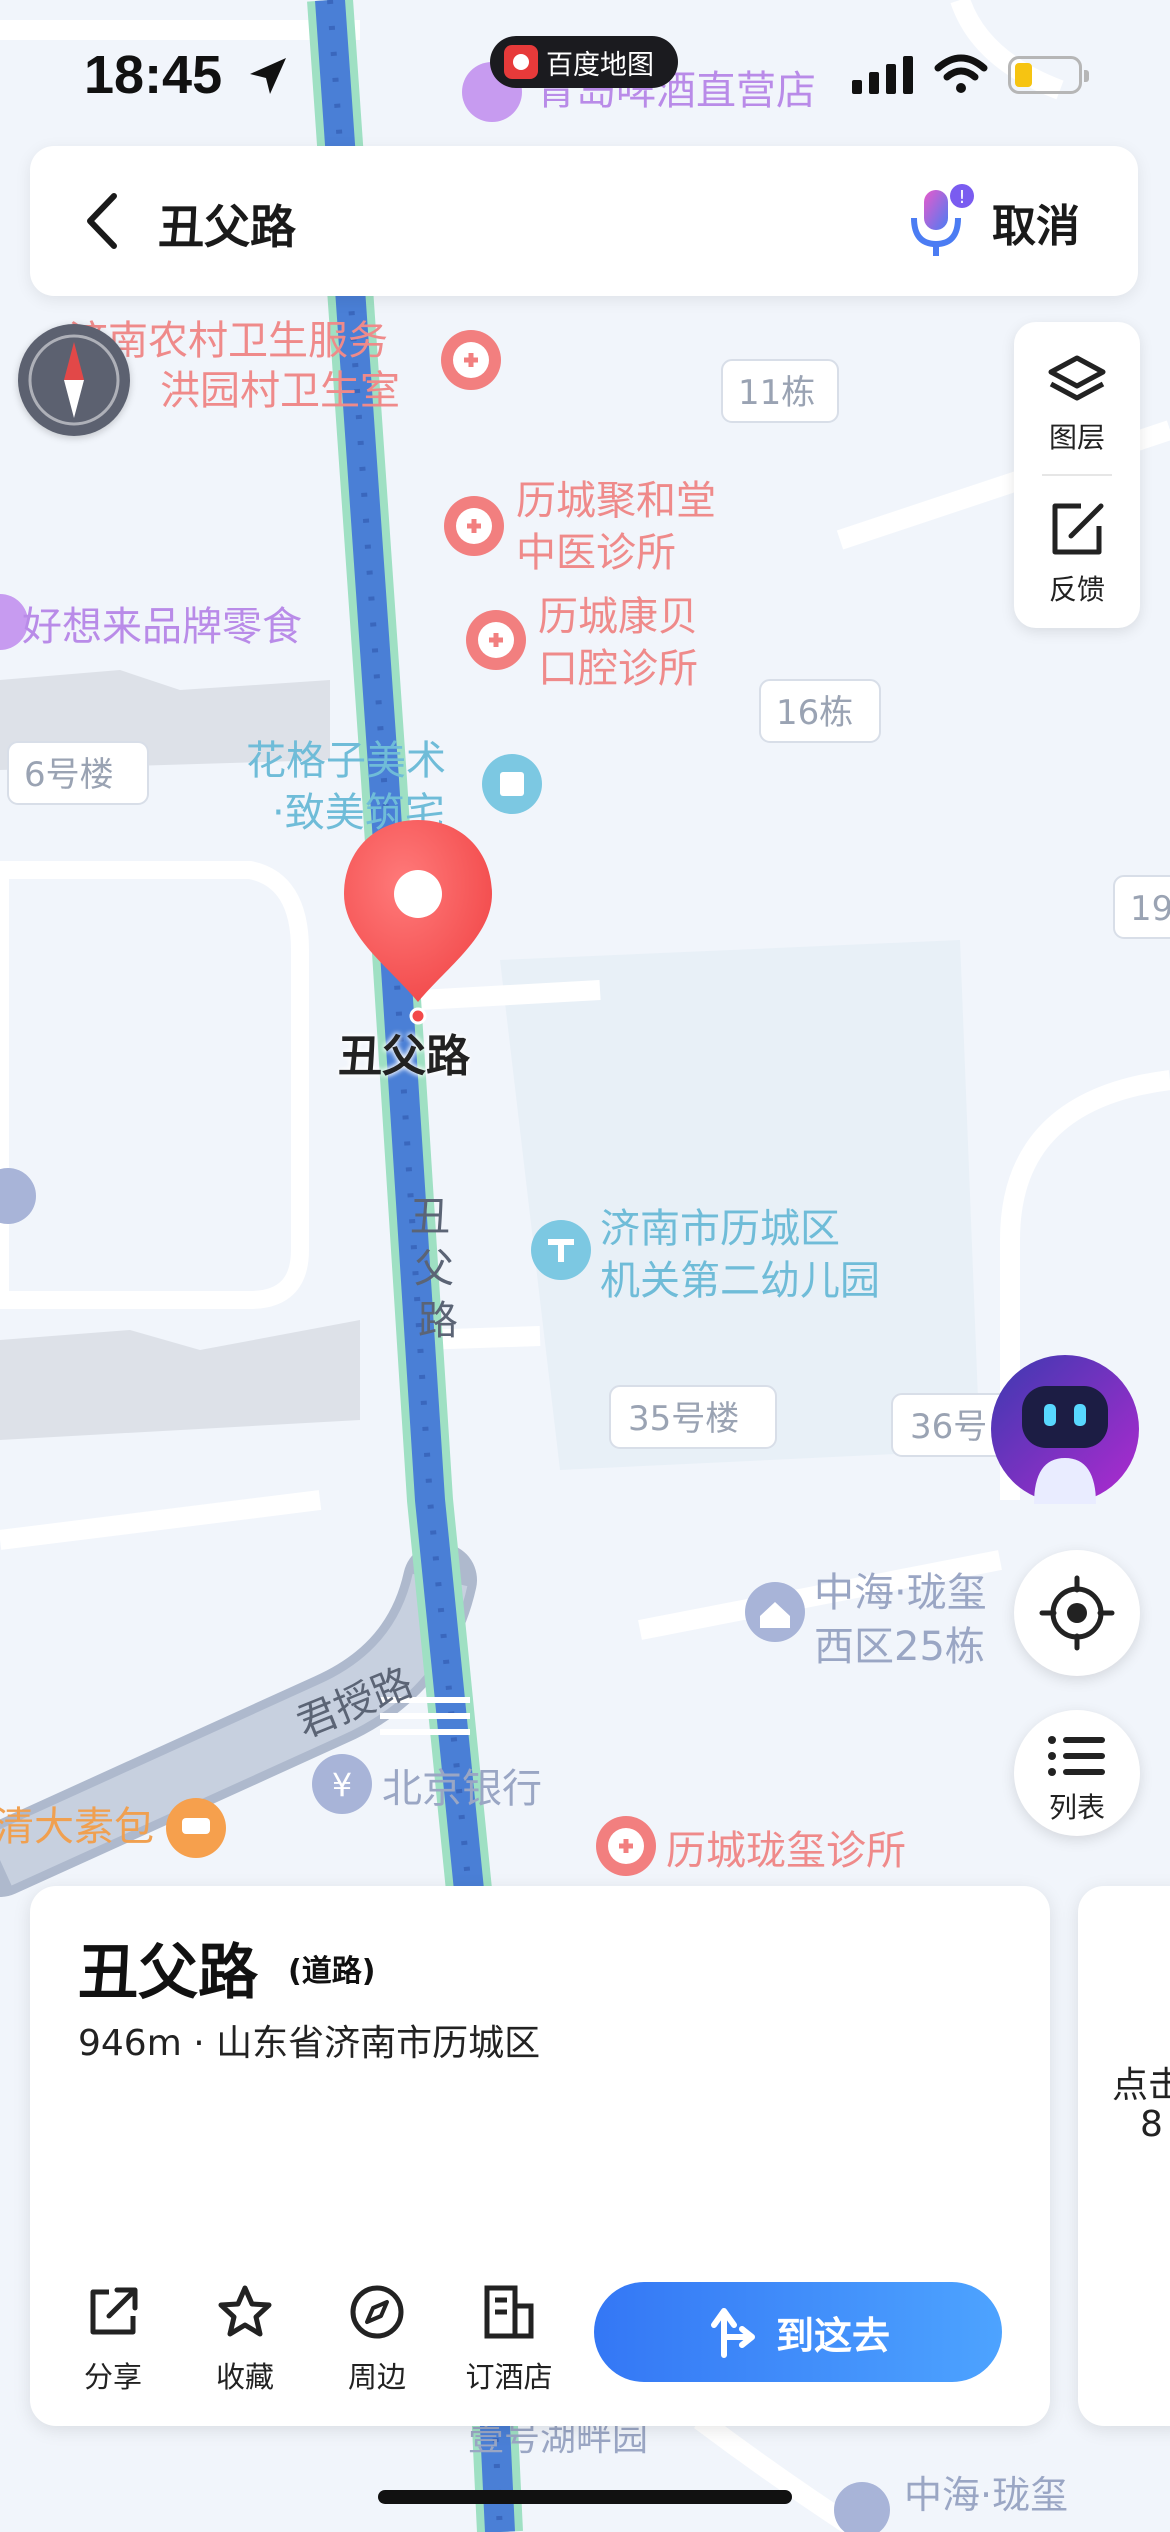  What do you see at coordinates (346, 761) in the screenshot?
I see `poi-label: 花格子美术` at bounding box center [346, 761].